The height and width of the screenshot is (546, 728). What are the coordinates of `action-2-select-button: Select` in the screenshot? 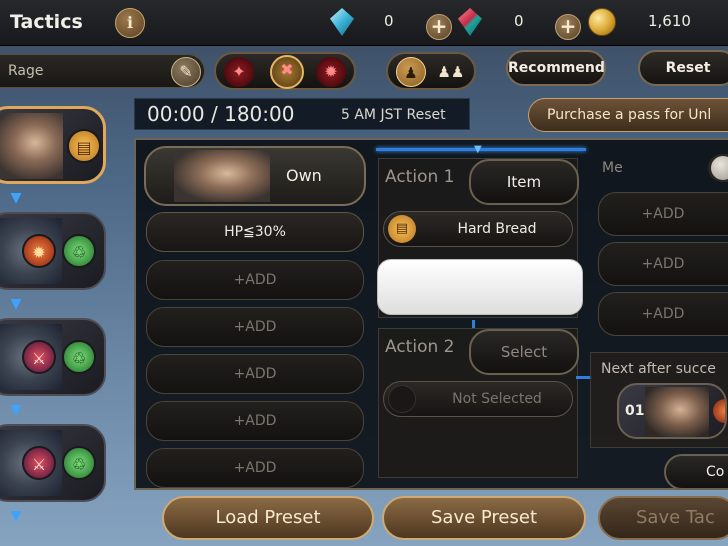 It's located at (524, 352).